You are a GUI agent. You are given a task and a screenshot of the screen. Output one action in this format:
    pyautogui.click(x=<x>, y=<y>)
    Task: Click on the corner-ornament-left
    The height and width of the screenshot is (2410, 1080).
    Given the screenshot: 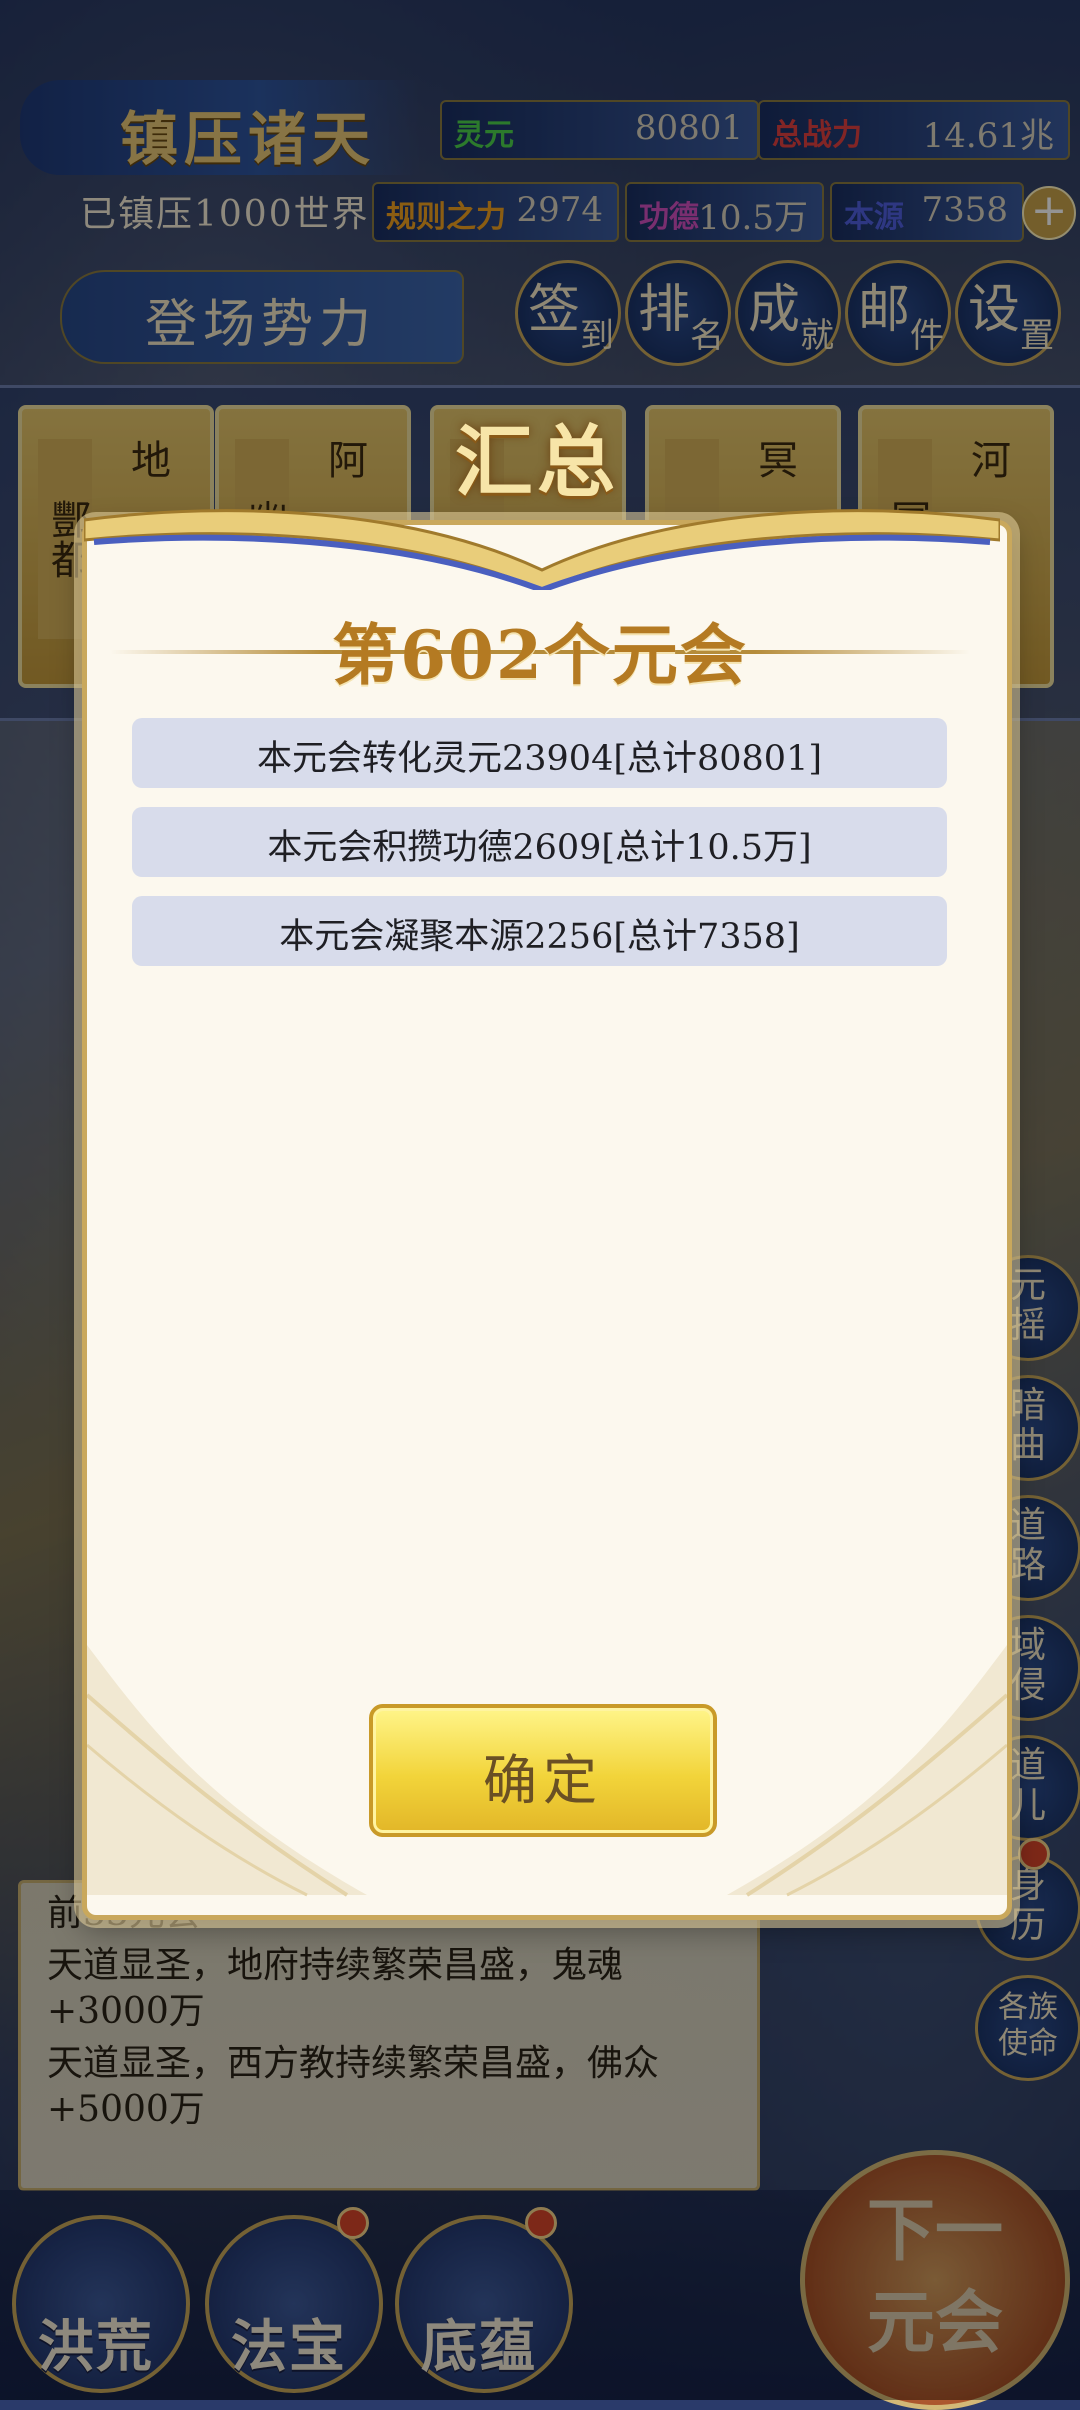 What is the action you would take?
    pyautogui.click(x=227, y=1771)
    